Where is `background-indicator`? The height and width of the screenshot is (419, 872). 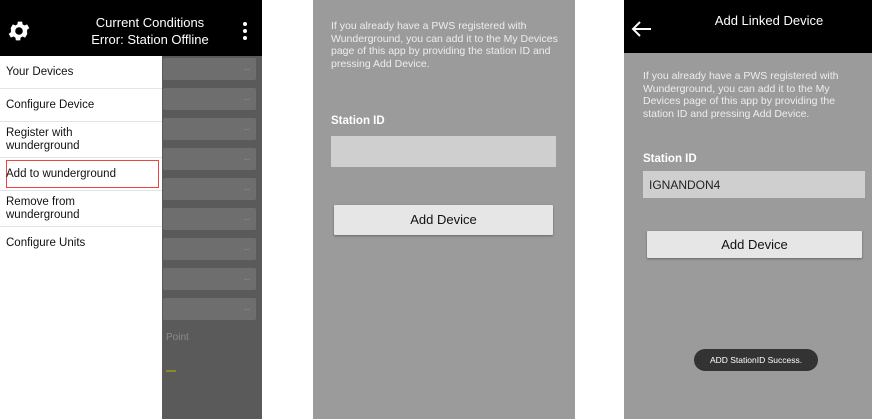 background-indicator is located at coordinates (171, 371).